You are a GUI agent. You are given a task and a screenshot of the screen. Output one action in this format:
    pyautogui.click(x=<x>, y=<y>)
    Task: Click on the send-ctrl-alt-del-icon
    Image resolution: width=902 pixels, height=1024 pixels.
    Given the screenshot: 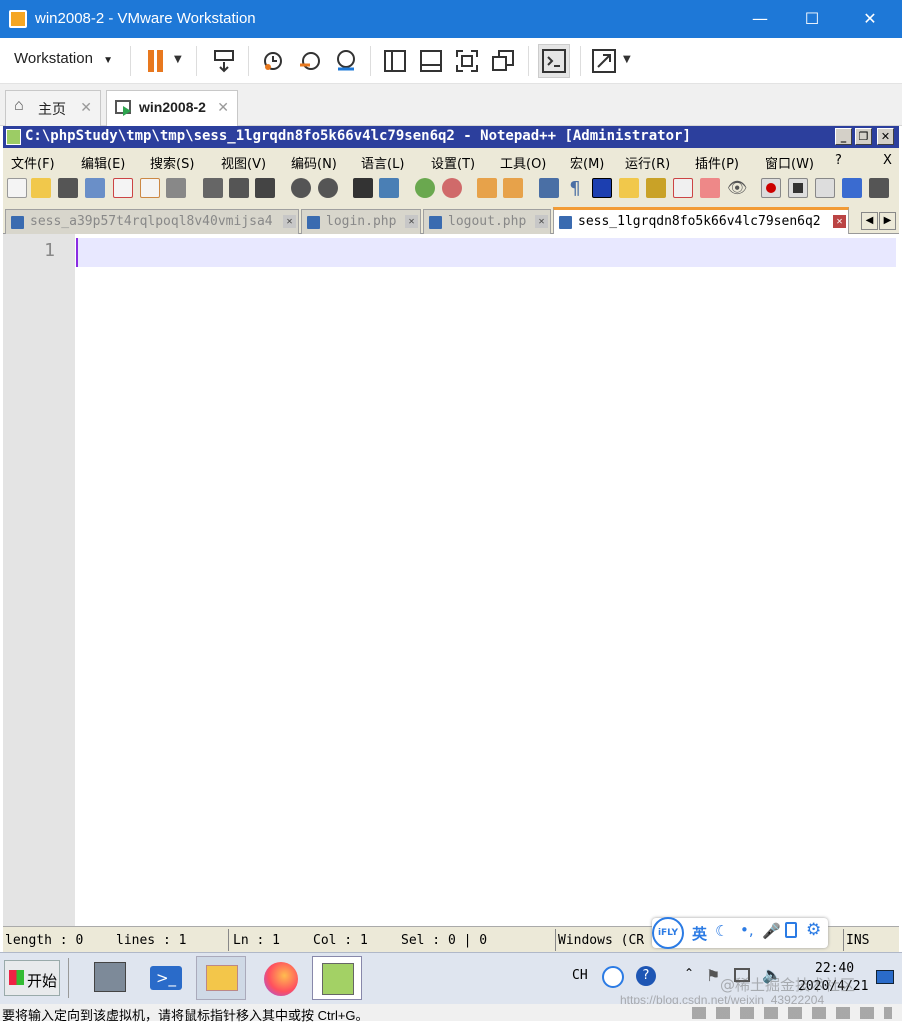 What is the action you would take?
    pyautogui.click(x=224, y=61)
    